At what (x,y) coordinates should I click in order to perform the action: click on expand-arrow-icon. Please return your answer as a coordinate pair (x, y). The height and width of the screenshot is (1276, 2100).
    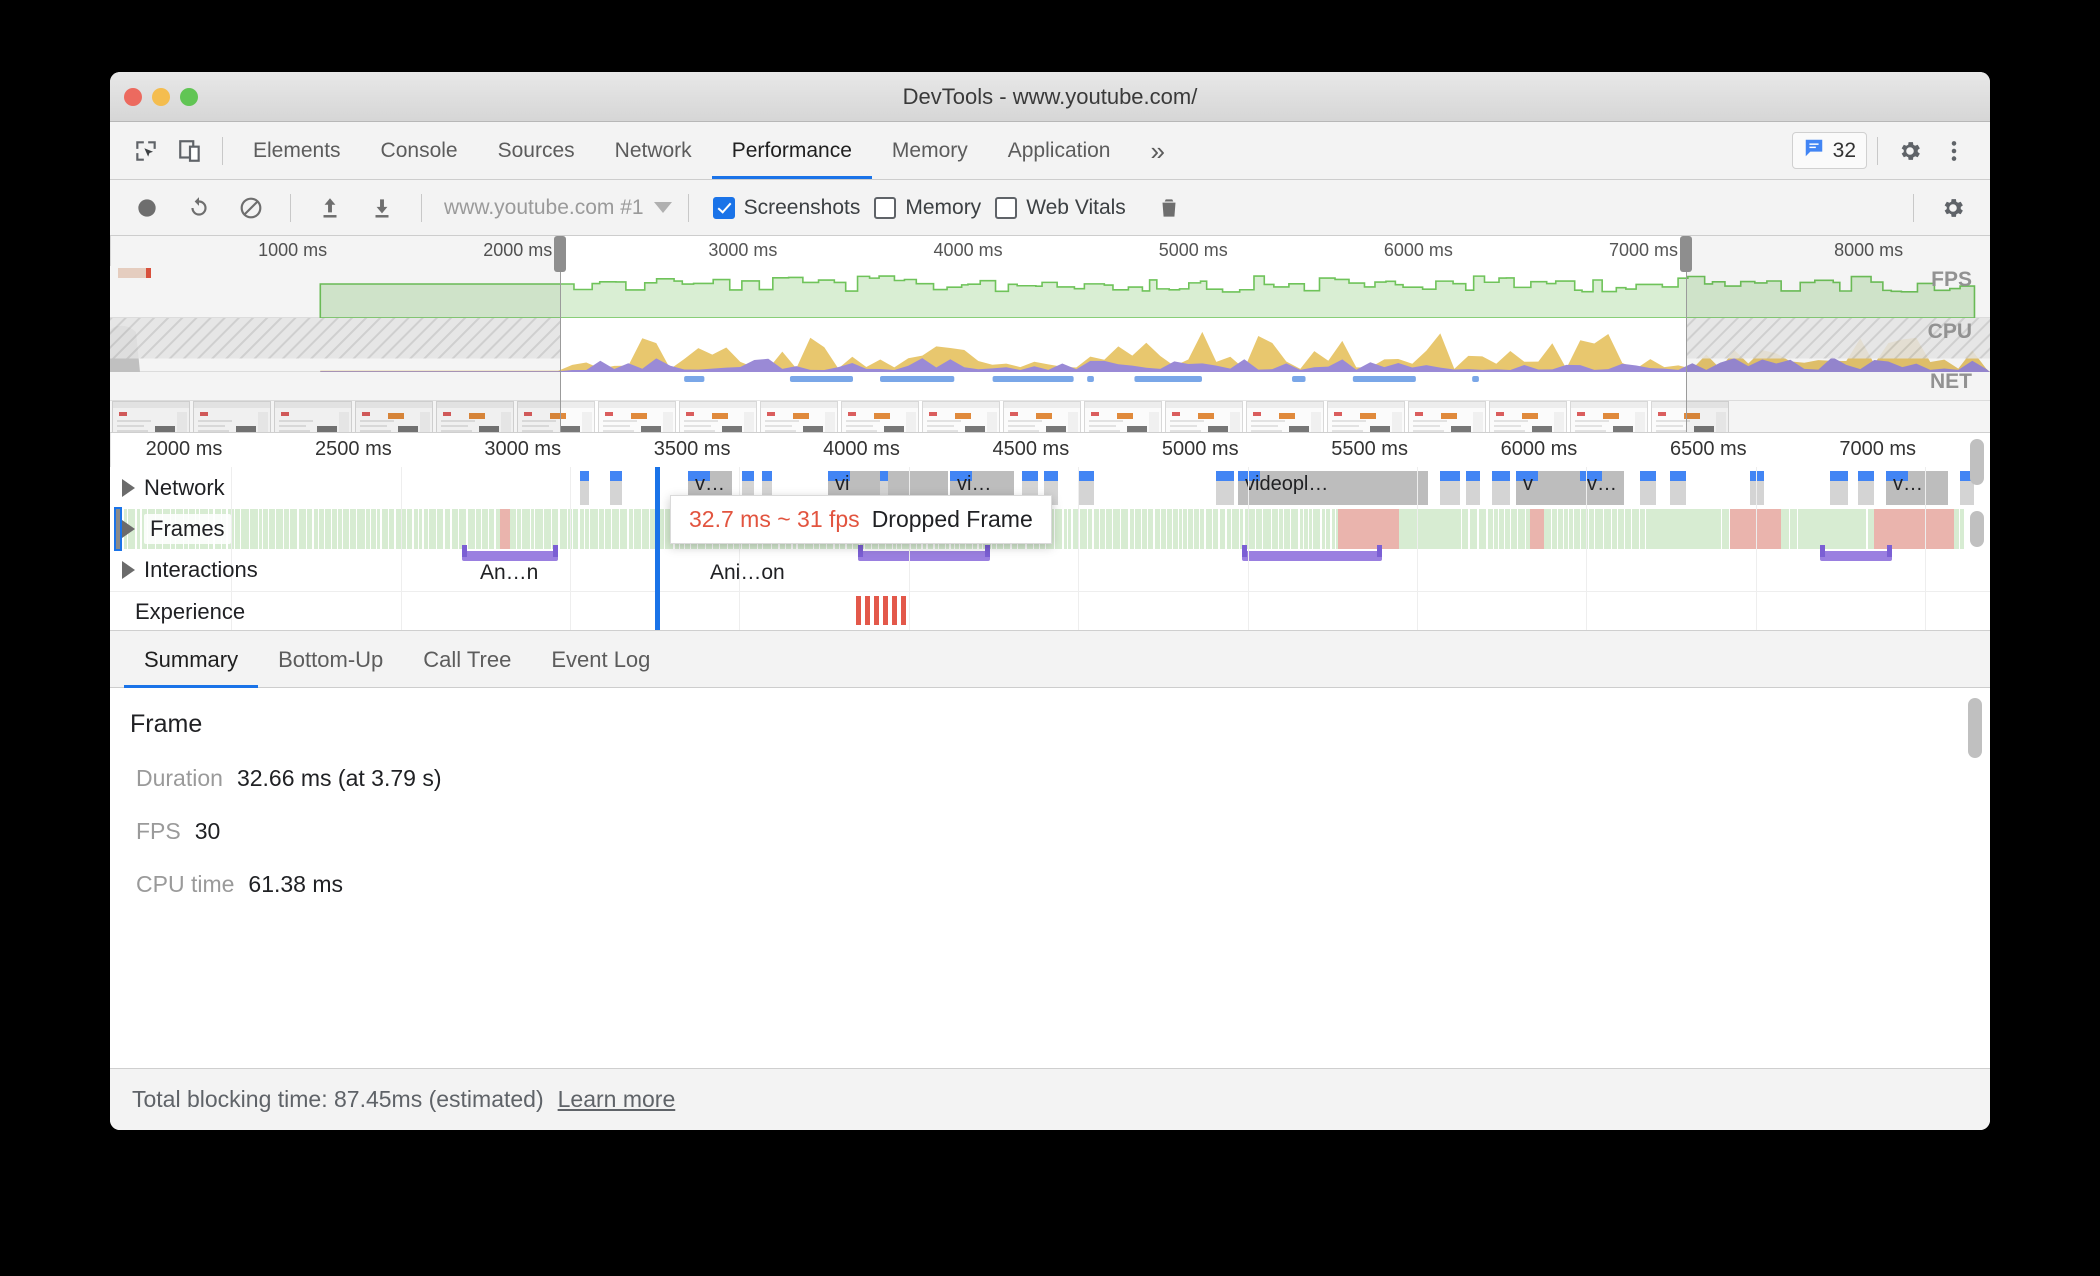
    Looking at the image, I should click on (128, 570).